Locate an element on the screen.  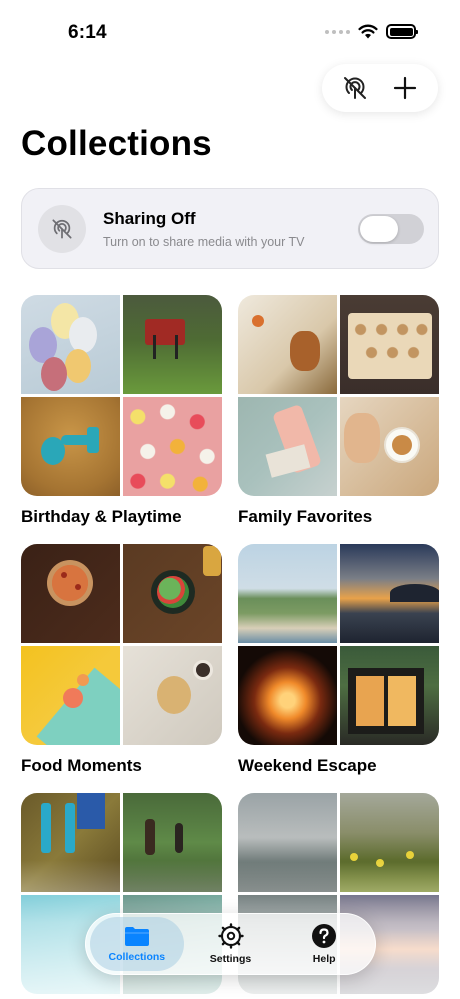
sharing-toggle is located at coordinates (391, 229).